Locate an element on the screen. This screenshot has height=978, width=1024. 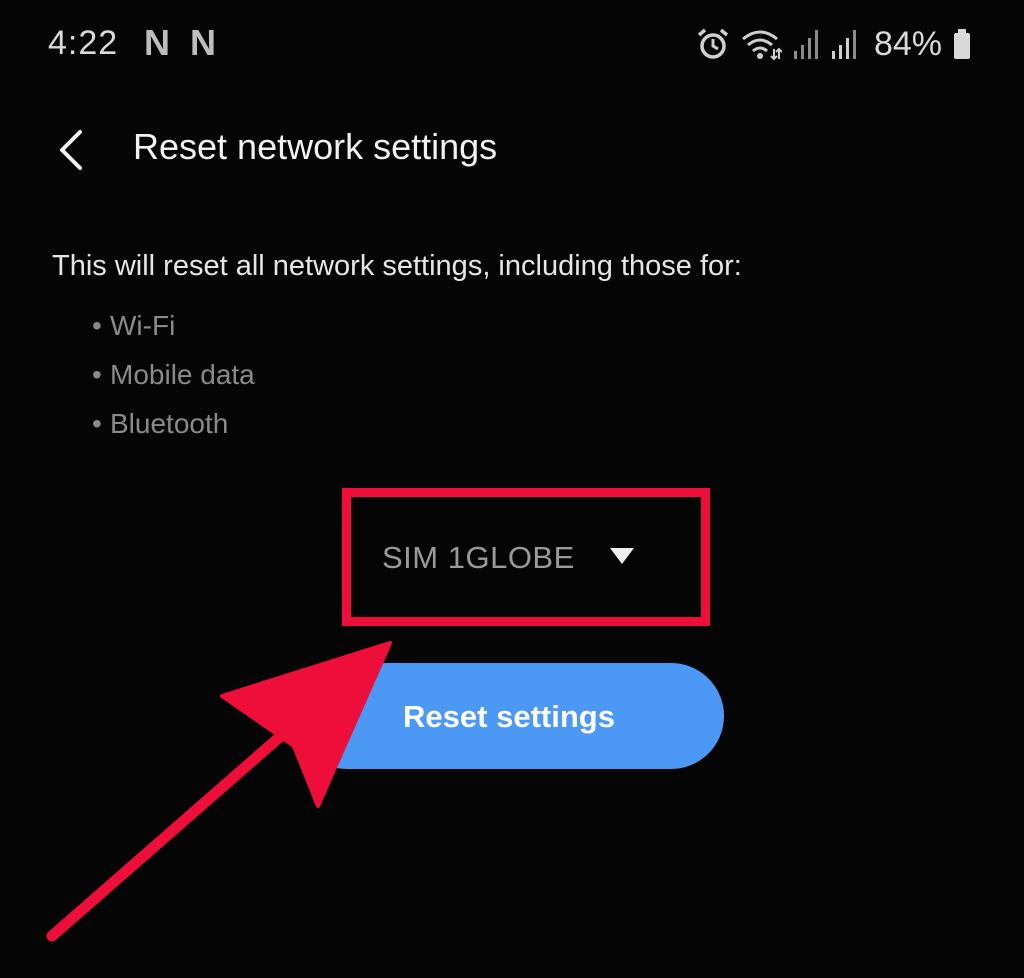
list-item: • Wi-Fi is located at coordinates (173, 330).